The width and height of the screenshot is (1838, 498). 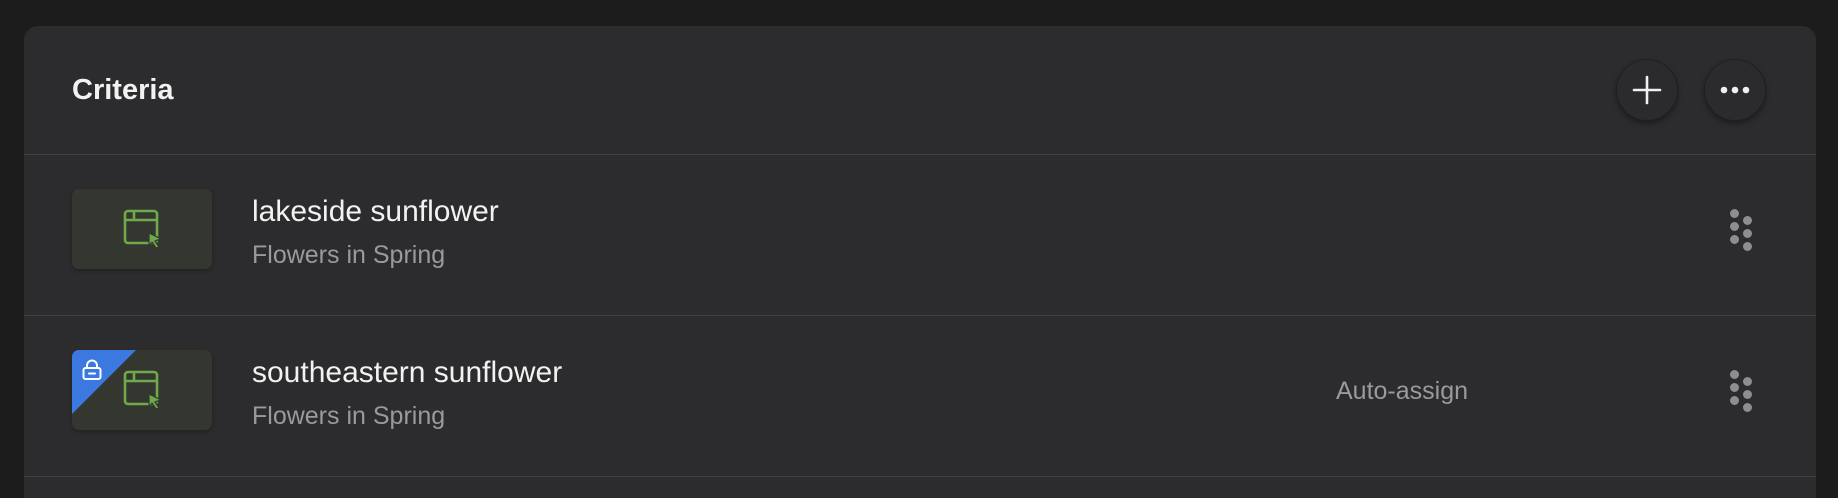 I want to click on item-status-label: Auto-assign, so click(x=1402, y=391).